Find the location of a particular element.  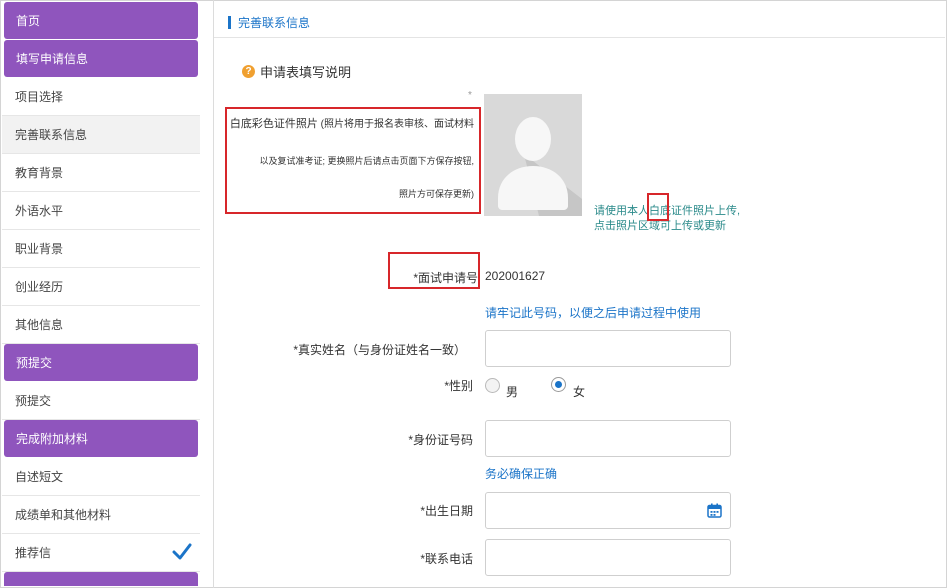

gender-female-radio is located at coordinates (558, 384).